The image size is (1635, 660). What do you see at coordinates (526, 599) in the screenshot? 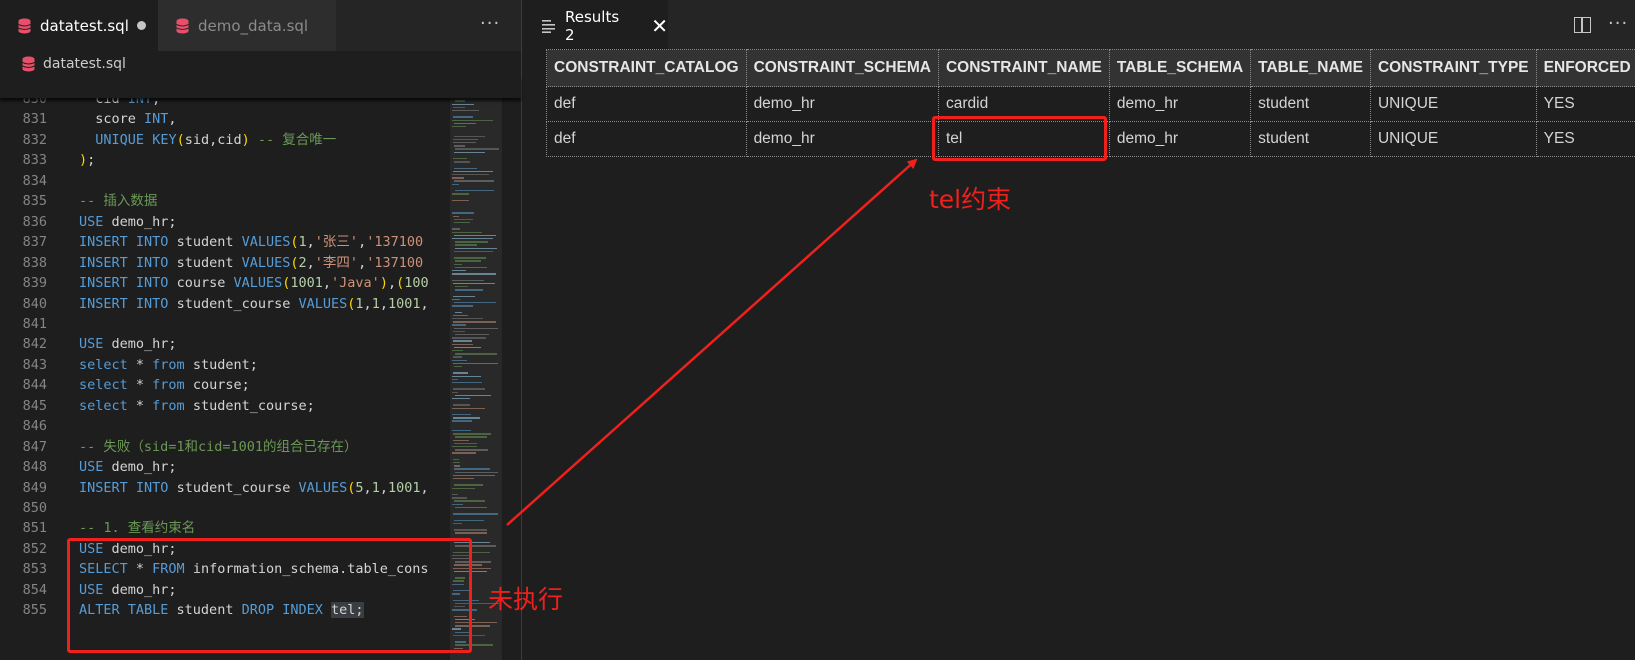
I see `not-executed-annotation: 未执行` at bounding box center [526, 599].